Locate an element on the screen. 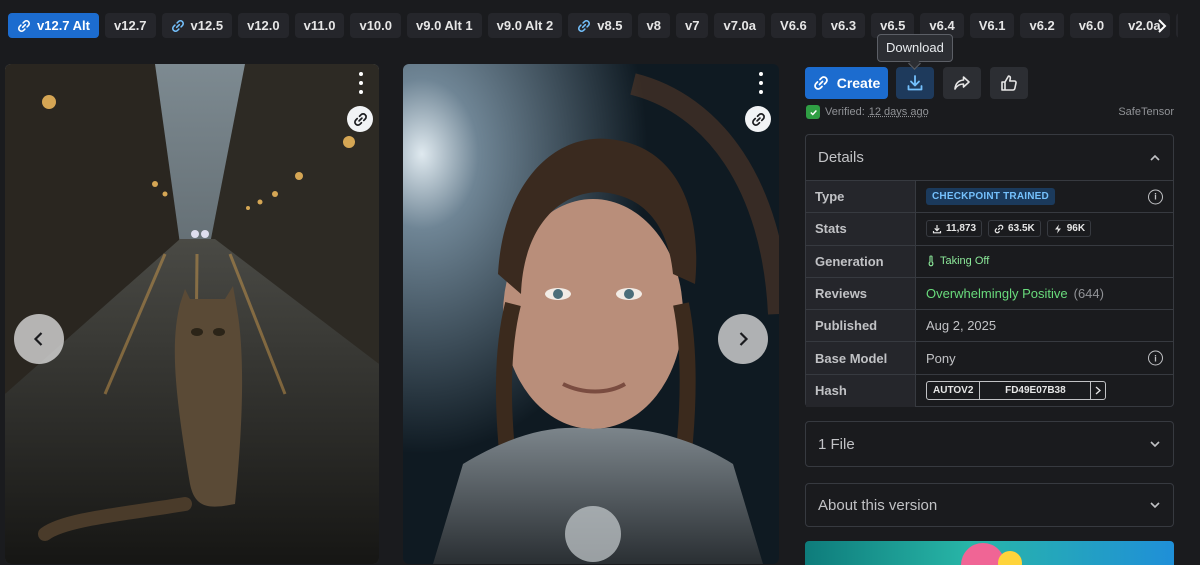 The height and width of the screenshot is (565, 1200). version-tab: v7.0a is located at coordinates (740, 25).